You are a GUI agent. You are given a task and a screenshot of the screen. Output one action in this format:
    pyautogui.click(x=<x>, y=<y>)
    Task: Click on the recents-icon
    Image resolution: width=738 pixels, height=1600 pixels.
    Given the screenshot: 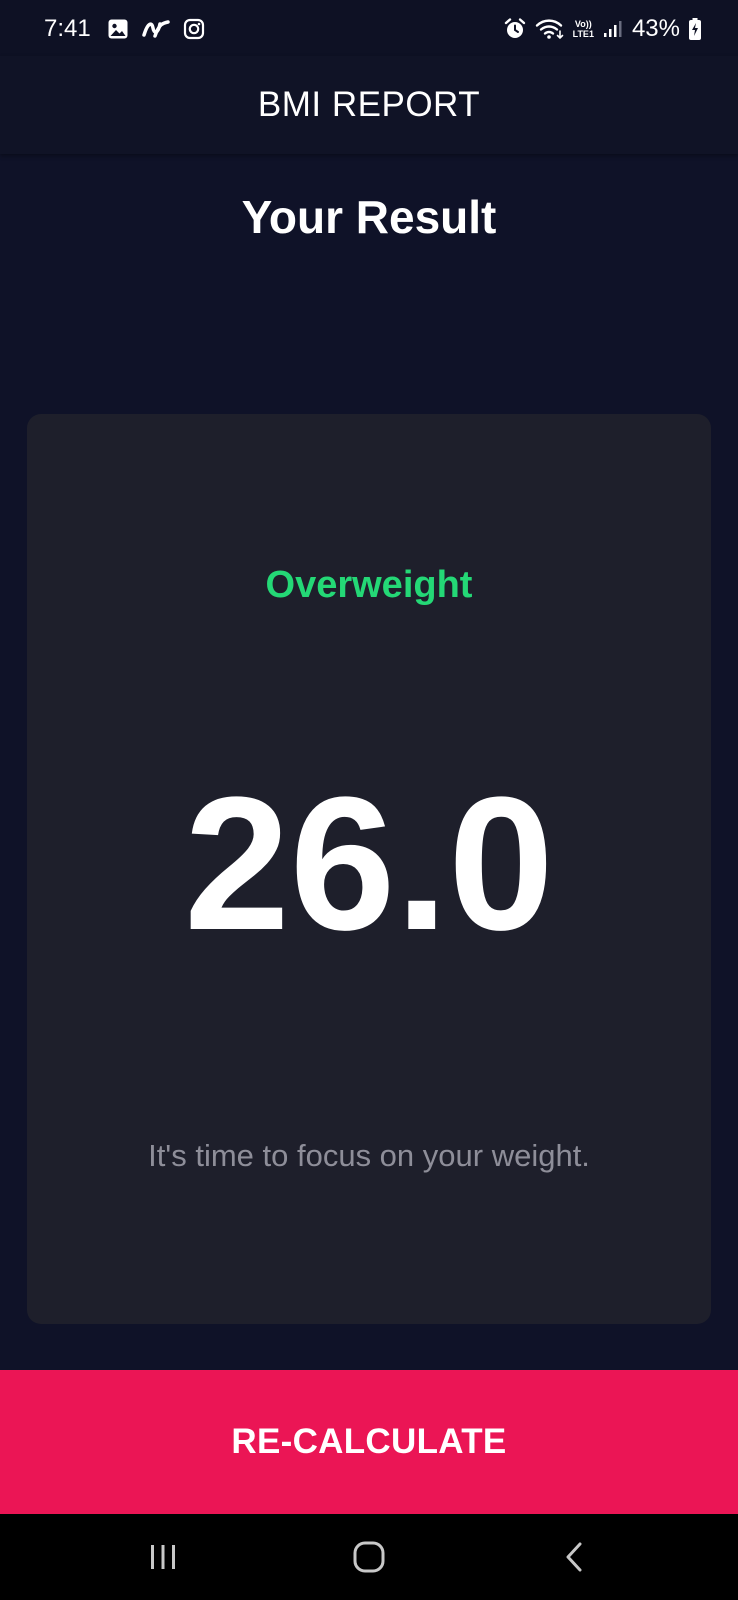 What is the action you would take?
    pyautogui.click(x=163, y=1557)
    